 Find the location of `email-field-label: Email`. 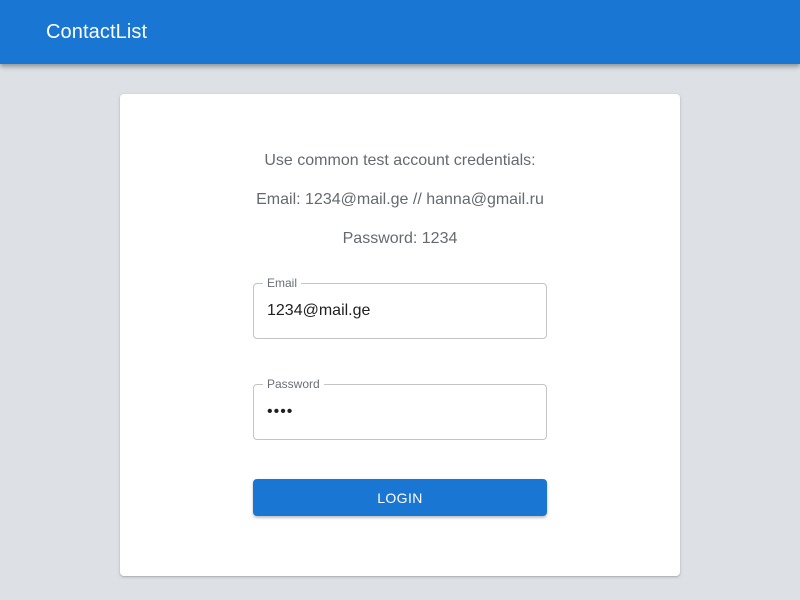

email-field-label: Email is located at coordinates (282, 283).